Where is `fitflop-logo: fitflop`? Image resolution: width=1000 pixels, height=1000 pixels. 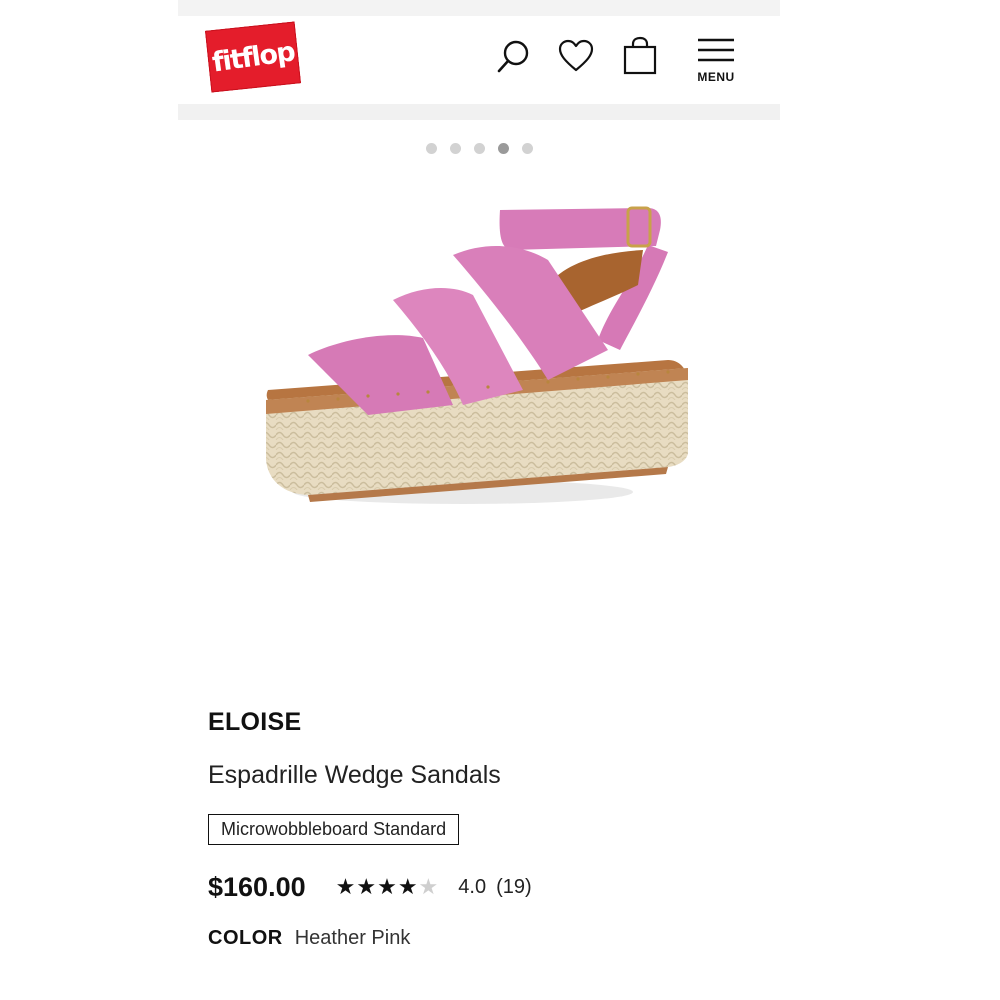 fitflop-logo: fitflop is located at coordinates (253, 57).